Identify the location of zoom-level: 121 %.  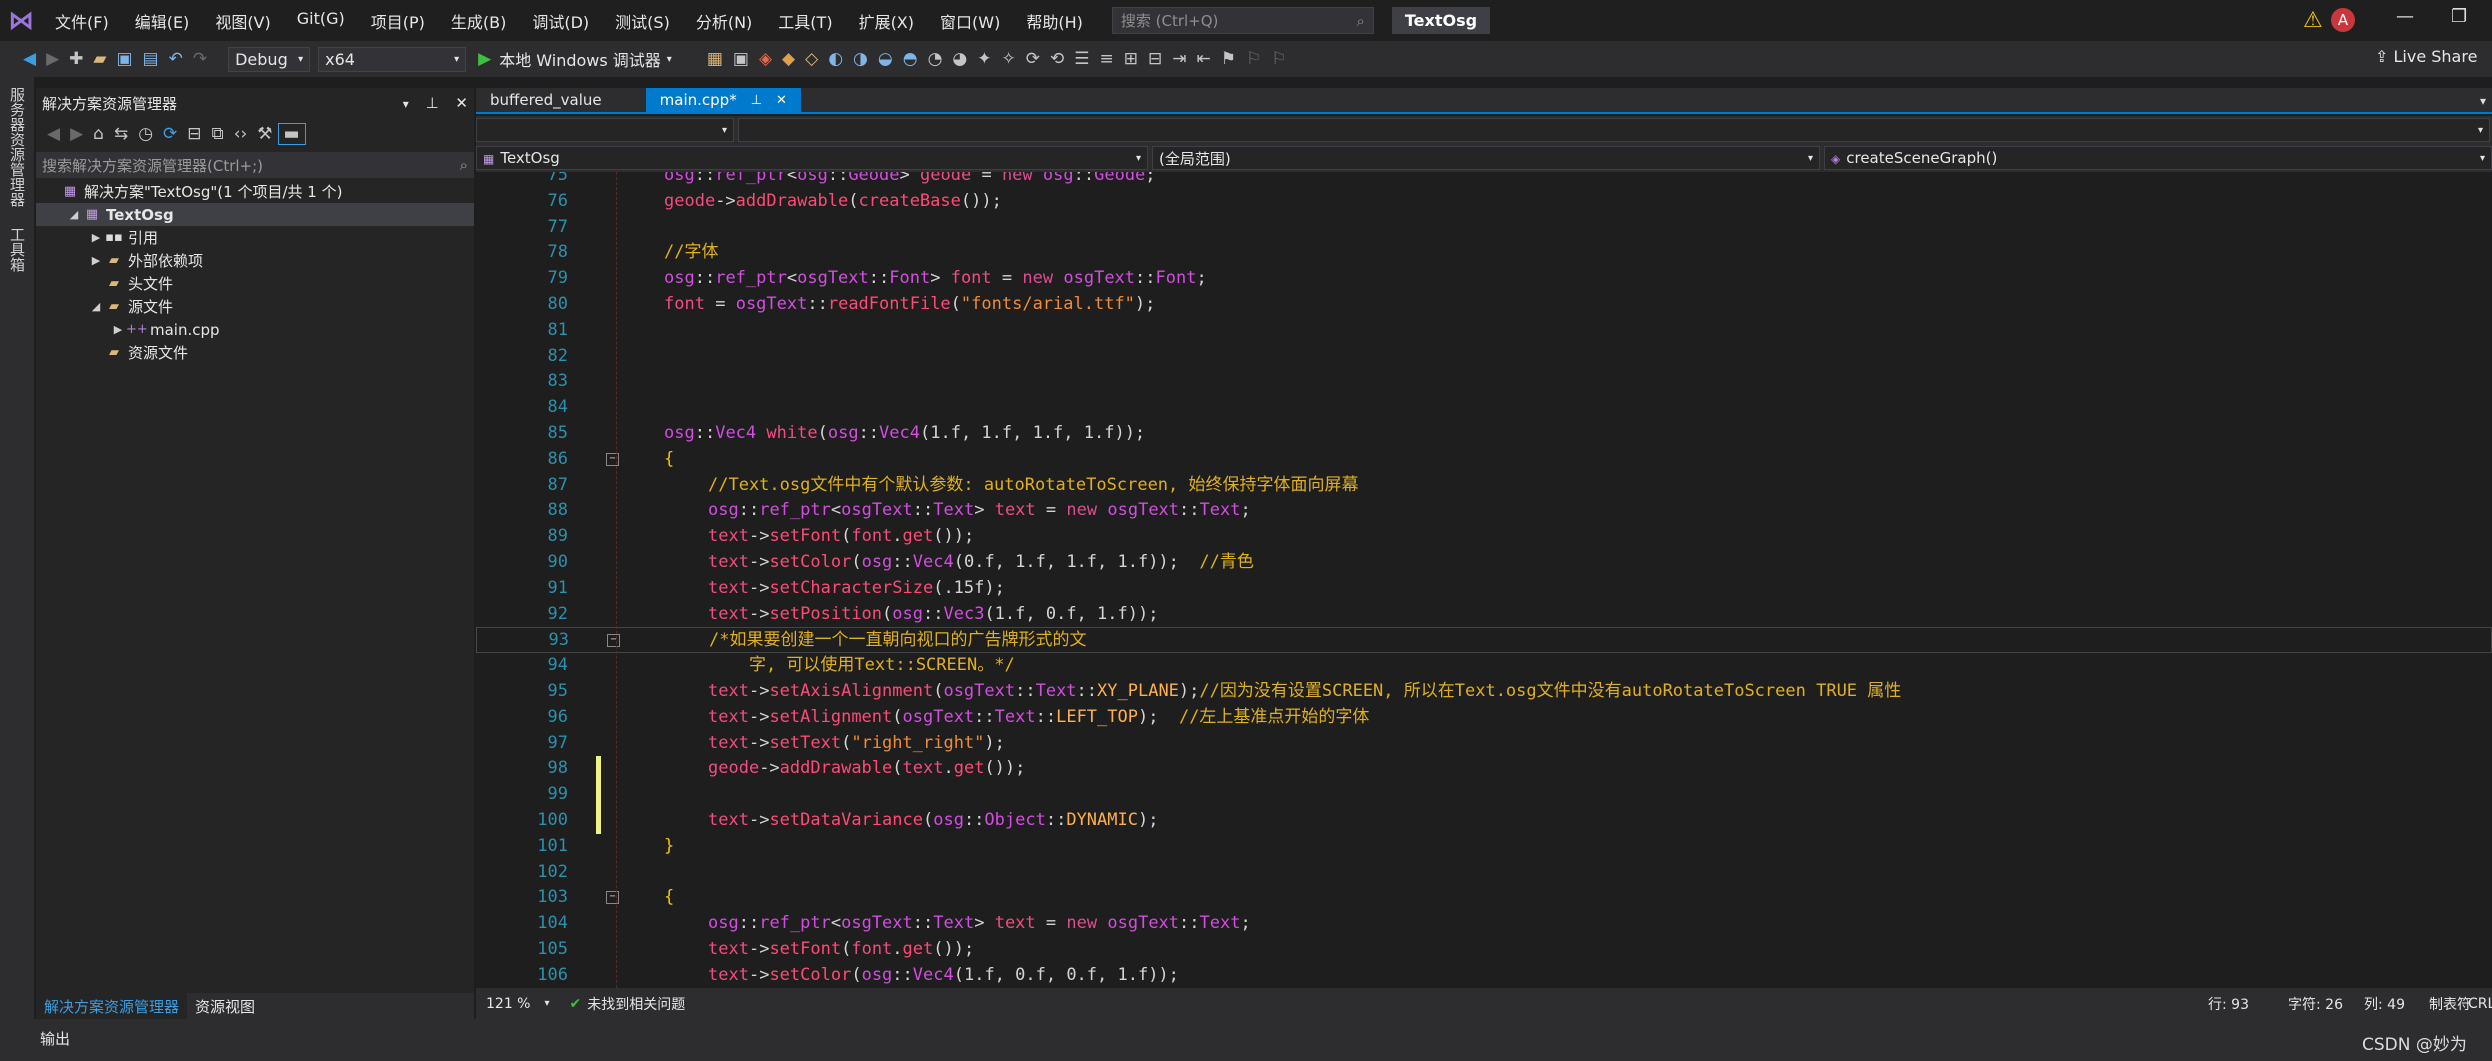
(508, 1004).